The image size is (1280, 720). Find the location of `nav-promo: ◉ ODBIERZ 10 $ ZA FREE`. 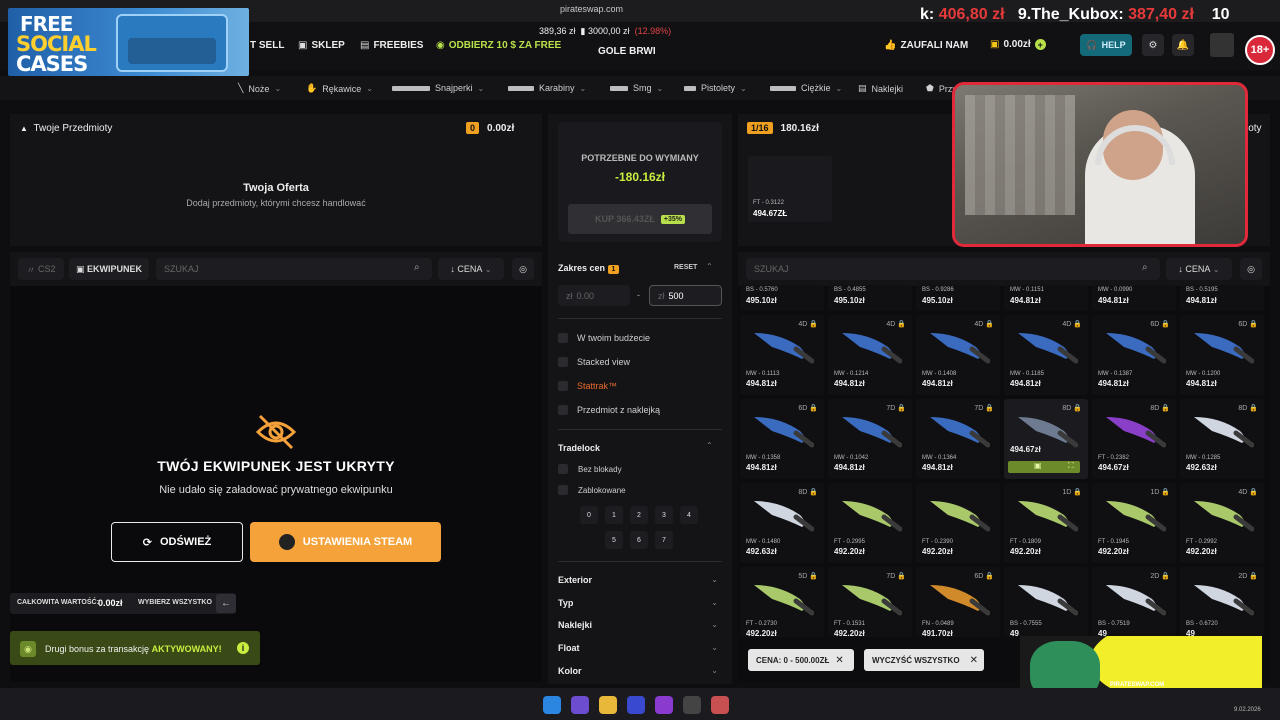

nav-promo: ◉ ODBIERZ 10 $ ZA FREE is located at coordinates (498, 45).